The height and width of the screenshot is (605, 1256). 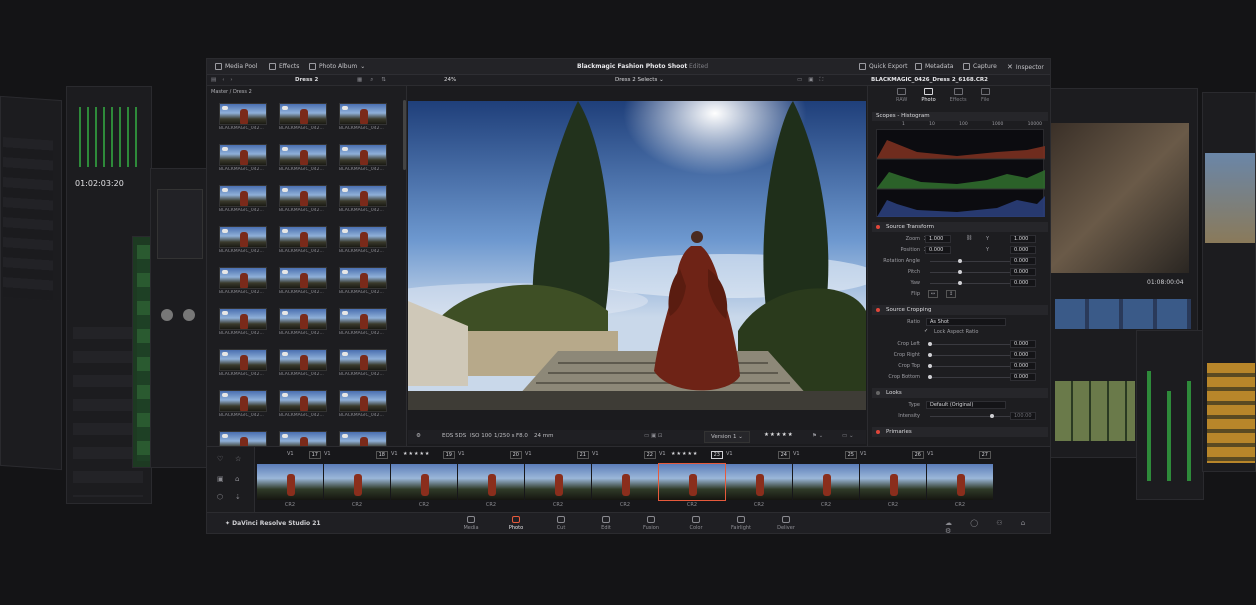 I want to click on page-tab-cut: Cut, so click(x=561, y=524).